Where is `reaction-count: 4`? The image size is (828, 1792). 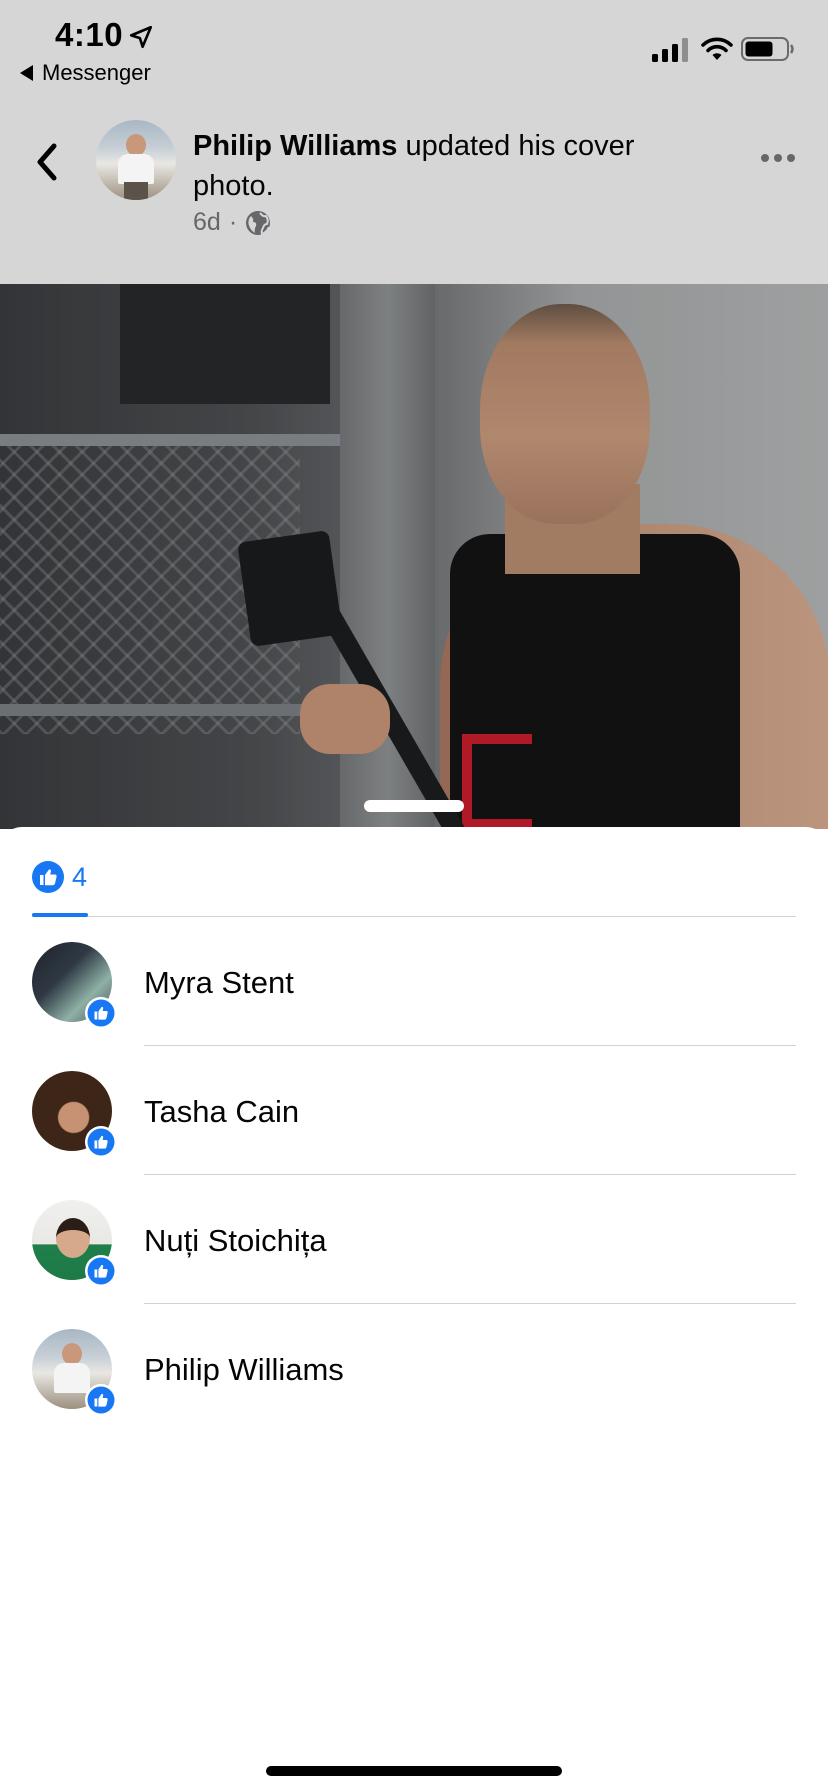 reaction-count: 4 is located at coordinates (80, 876).